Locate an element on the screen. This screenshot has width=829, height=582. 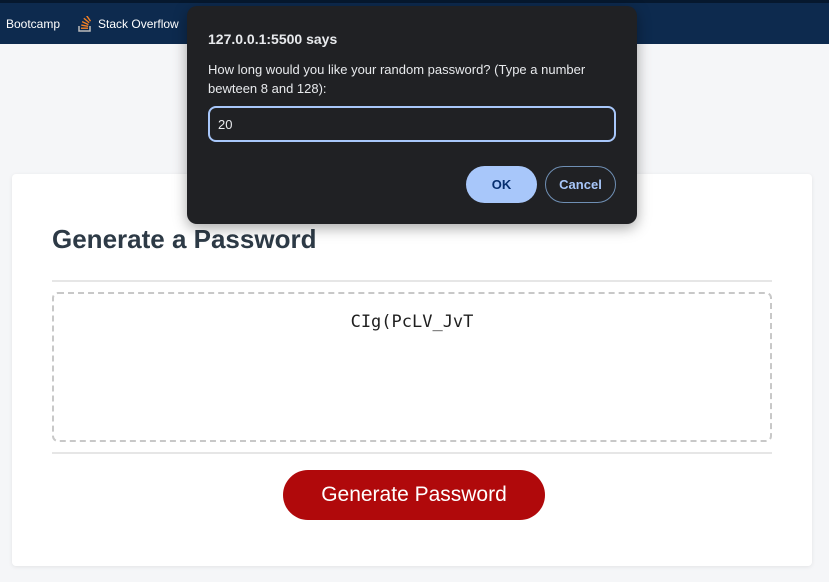
bookmark-bootcamp: Bootcamp is located at coordinates (33, 24).